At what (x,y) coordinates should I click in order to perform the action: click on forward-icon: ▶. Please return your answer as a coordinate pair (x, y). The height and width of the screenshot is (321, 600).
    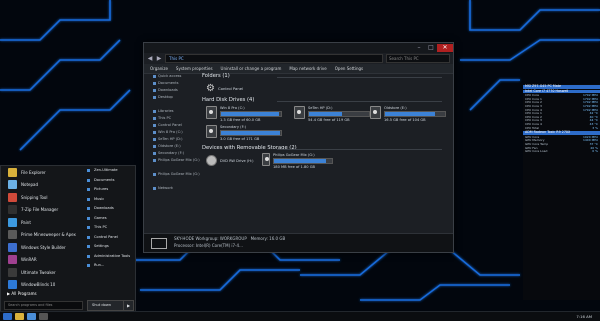
    Looking at the image, I should click on (159, 58).